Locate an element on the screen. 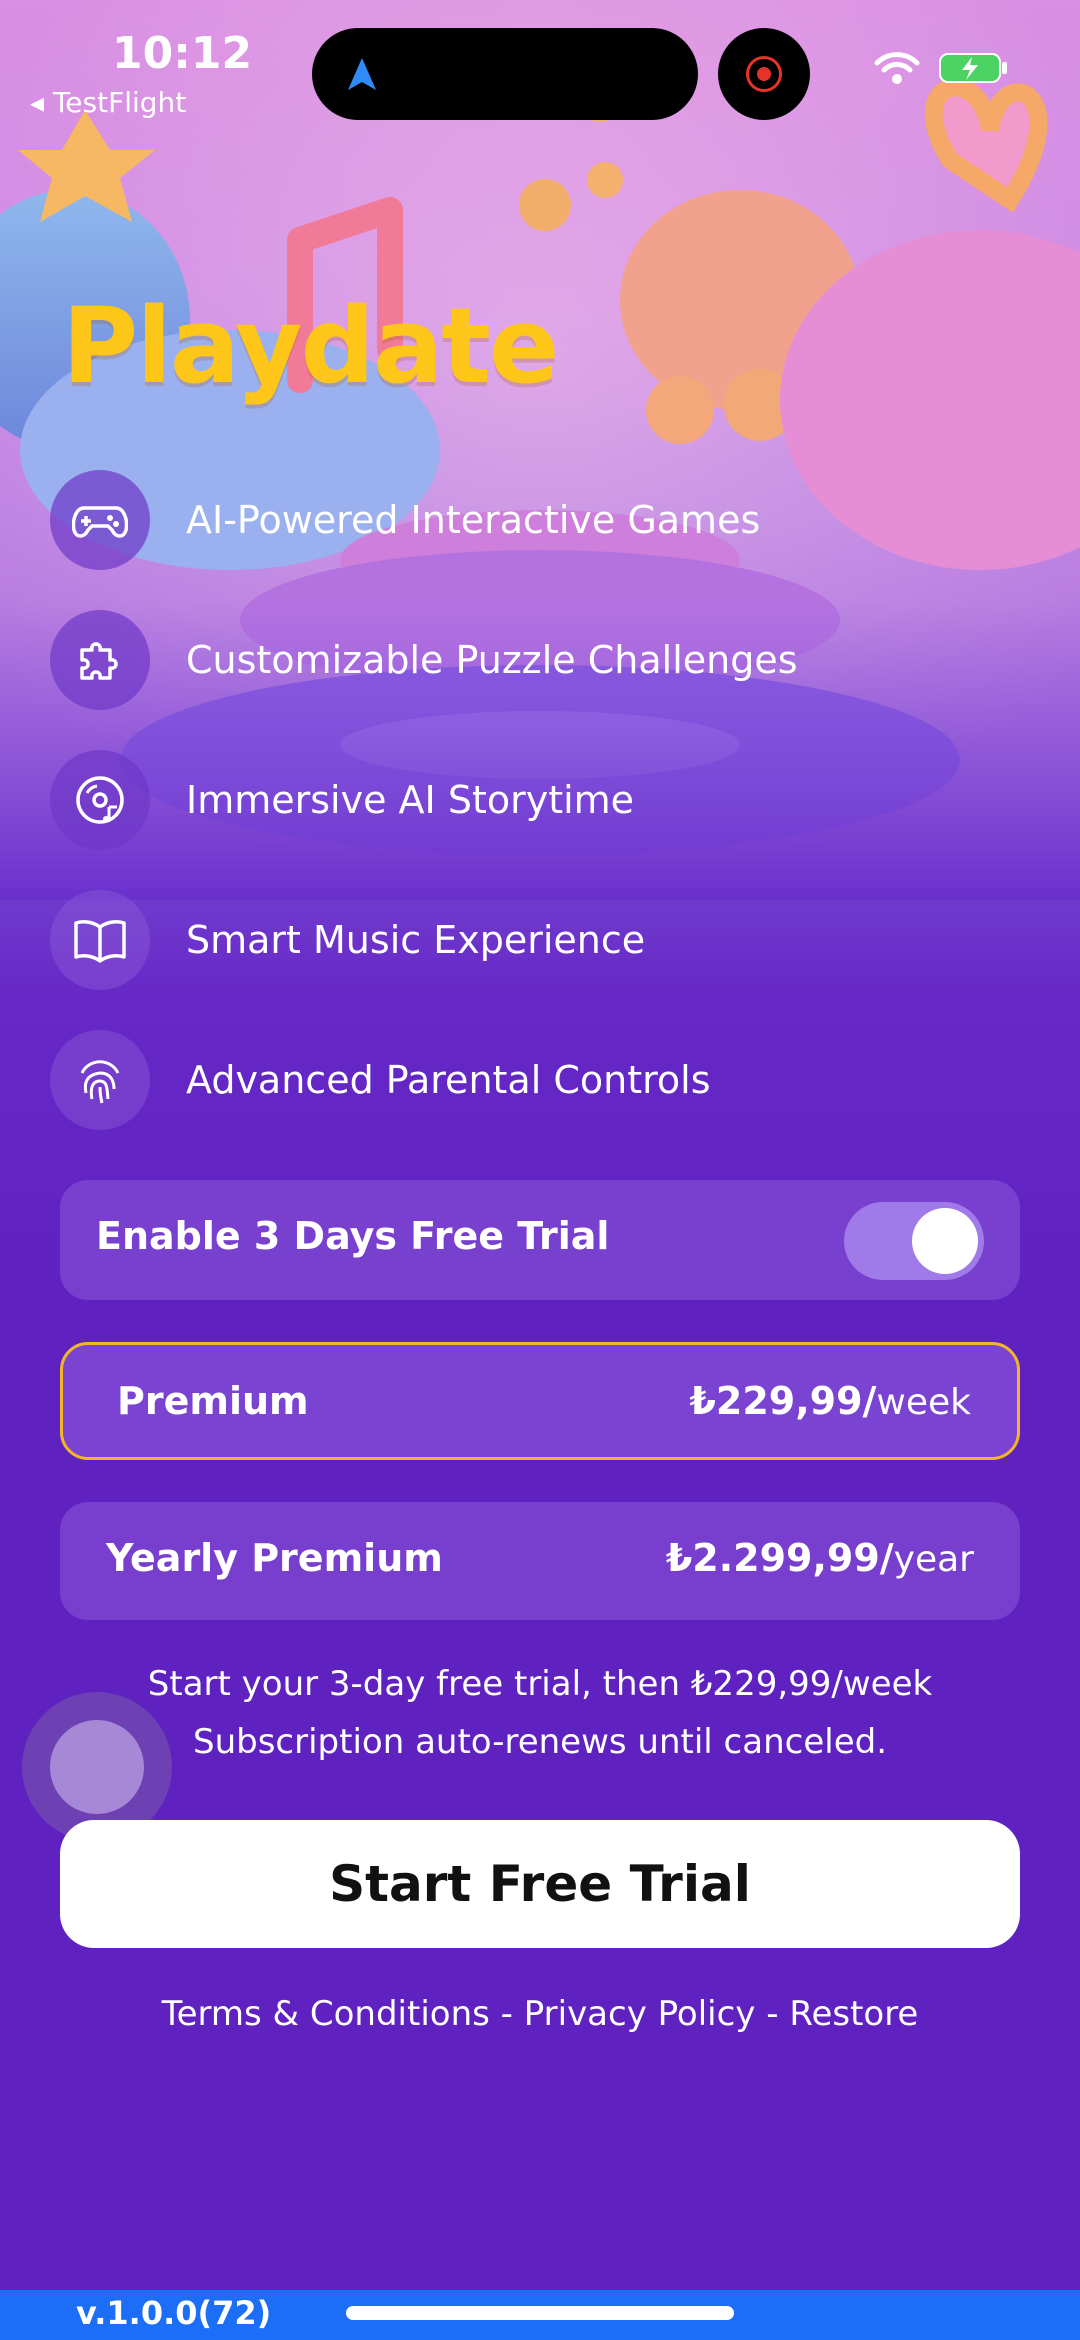  free-trial-toggle-row: Enable 3 Days Free Trial is located at coordinates (540, 1240).